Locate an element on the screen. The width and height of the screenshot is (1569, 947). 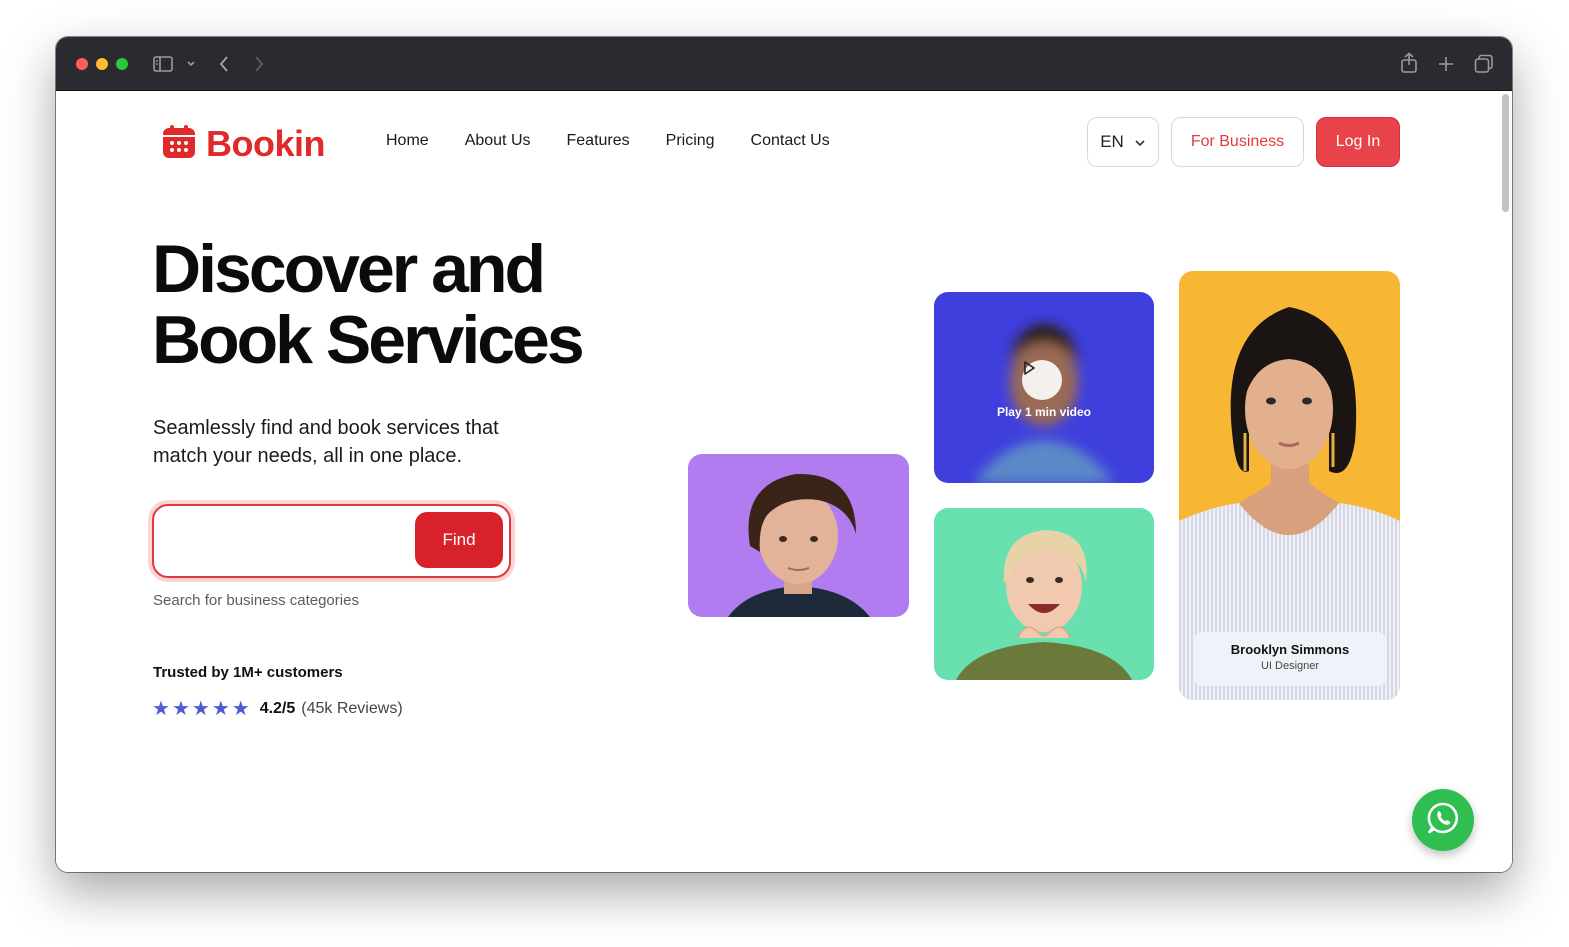
login-button: Log In is located at coordinates (1358, 142).